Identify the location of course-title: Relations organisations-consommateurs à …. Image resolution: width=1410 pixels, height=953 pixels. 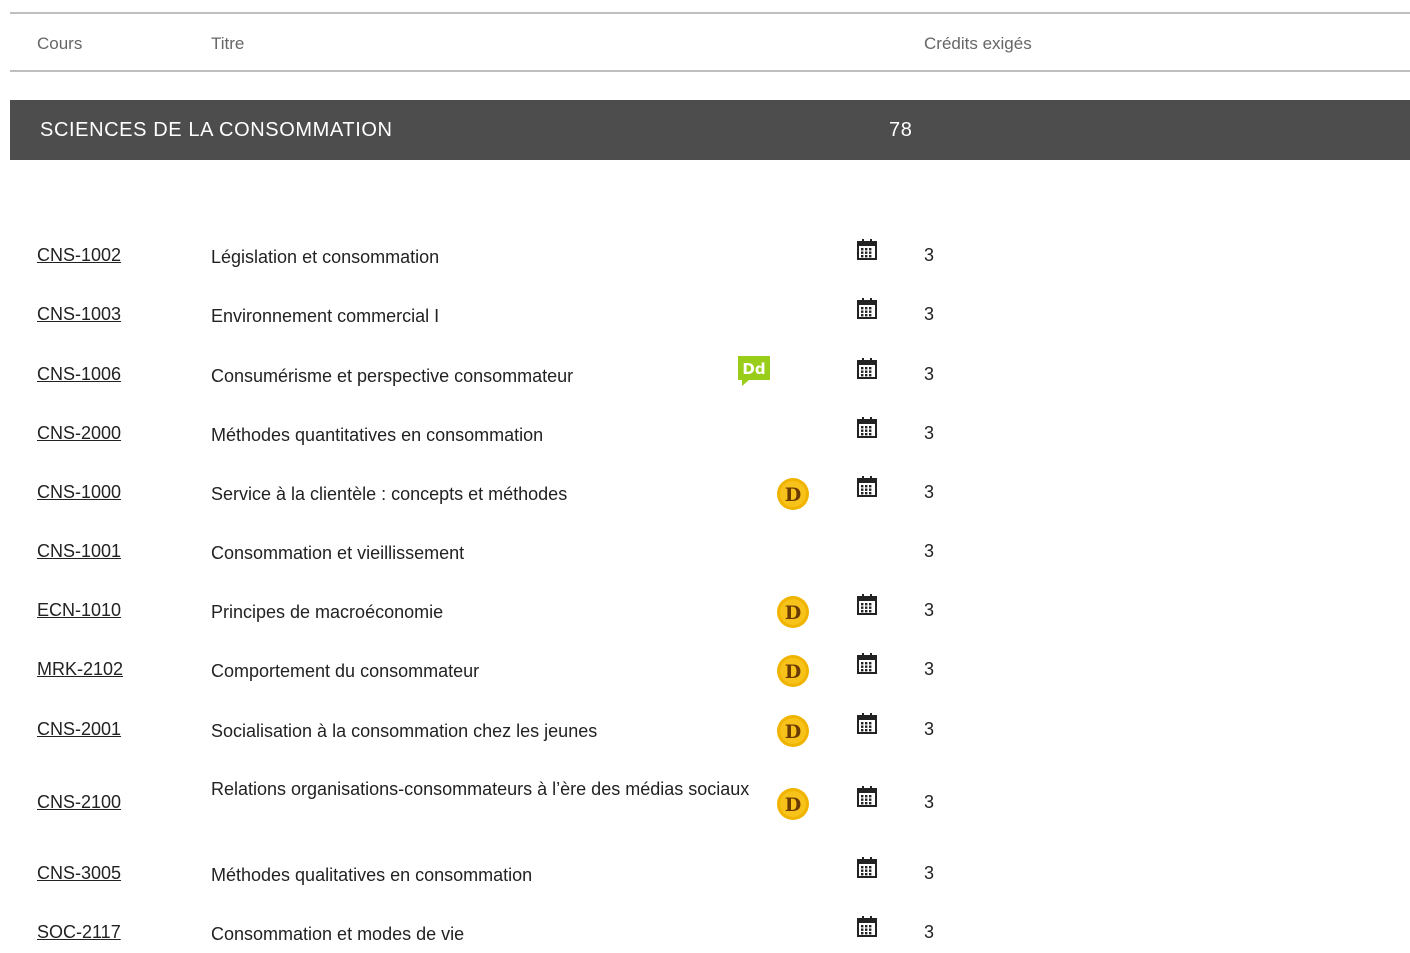
(480, 789).